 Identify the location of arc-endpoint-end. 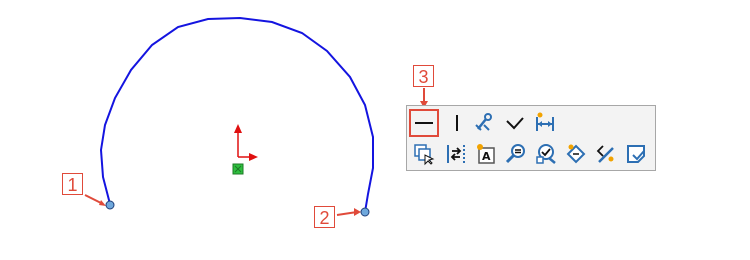
(365, 212).